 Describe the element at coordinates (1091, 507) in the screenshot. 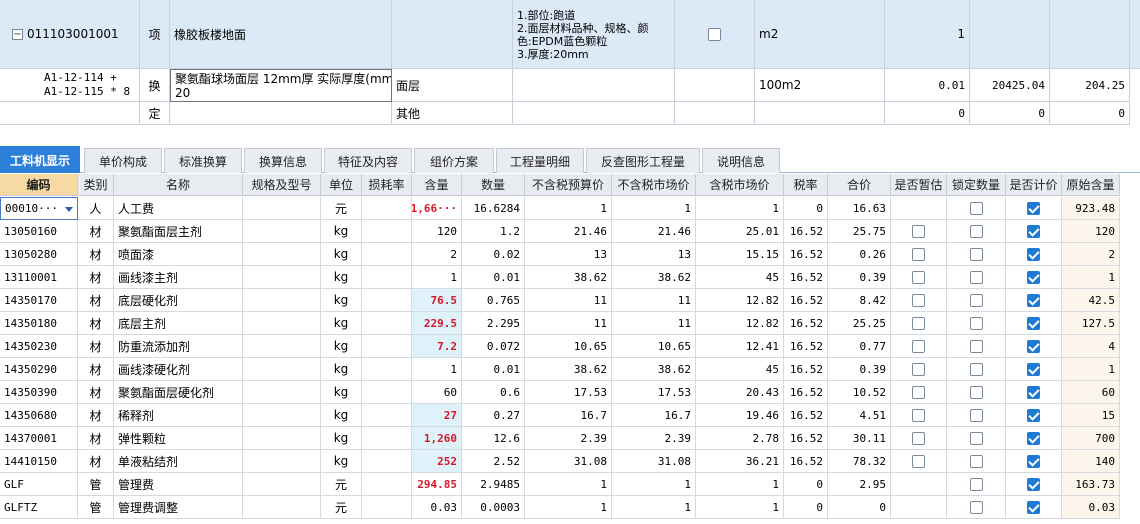

I see `original-content-cell: 0.03` at that location.